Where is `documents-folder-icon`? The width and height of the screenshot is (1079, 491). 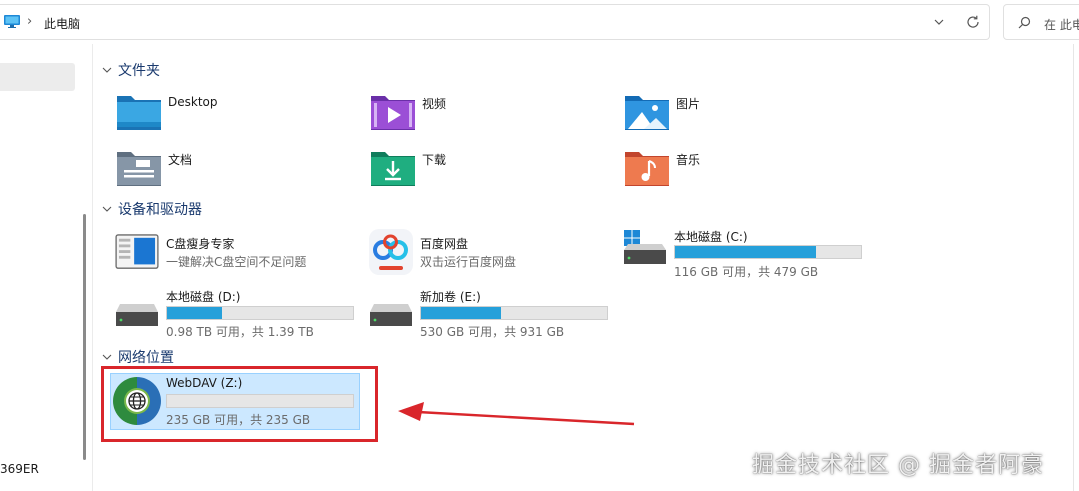 documents-folder-icon is located at coordinates (139, 169).